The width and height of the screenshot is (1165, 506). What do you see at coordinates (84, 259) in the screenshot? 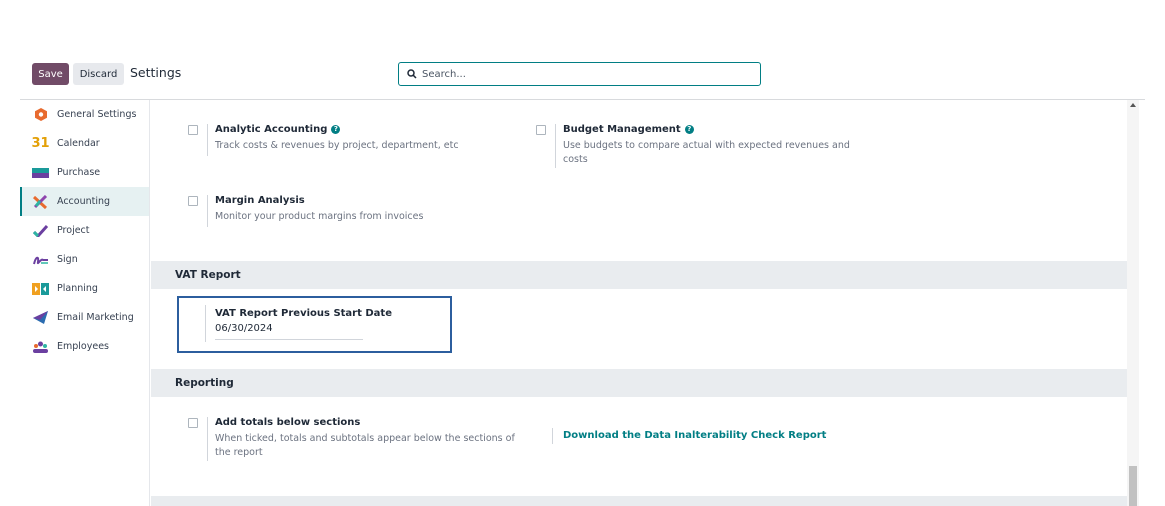
I see `sidebar-item-sign: Sign` at bounding box center [84, 259].